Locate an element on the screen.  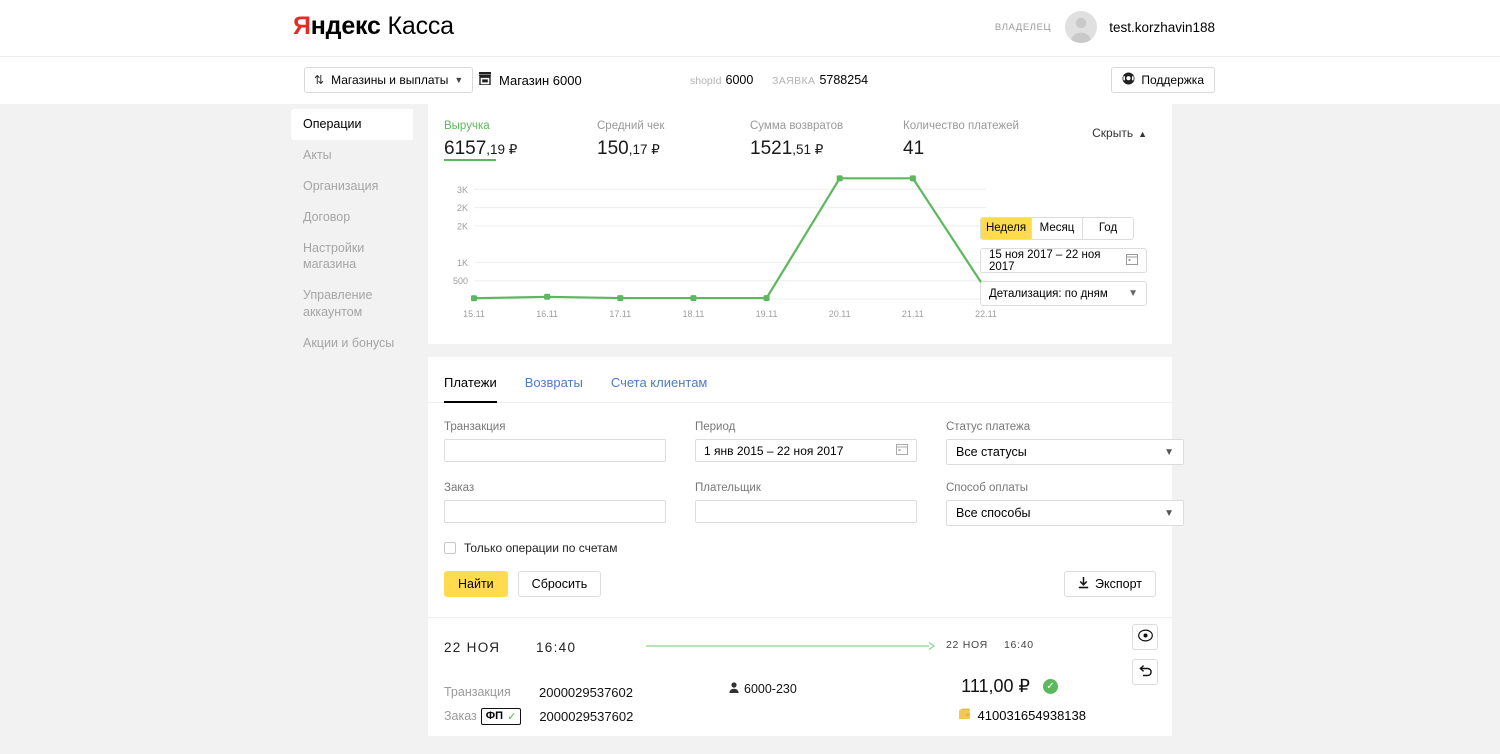
transaction-end-date: 22 НОЯ is located at coordinates (967, 645).